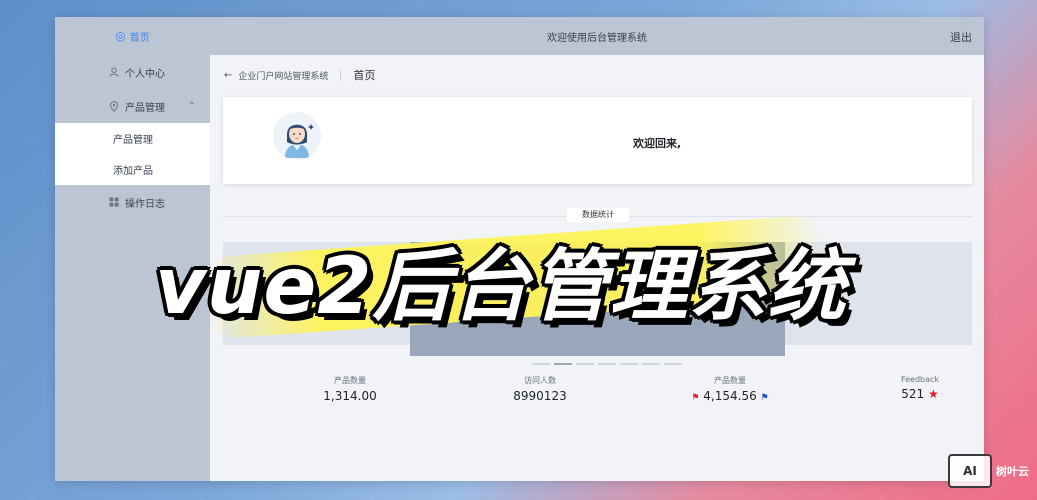  I want to click on sidebar-item-logs: 操作日志, so click(132, 202).